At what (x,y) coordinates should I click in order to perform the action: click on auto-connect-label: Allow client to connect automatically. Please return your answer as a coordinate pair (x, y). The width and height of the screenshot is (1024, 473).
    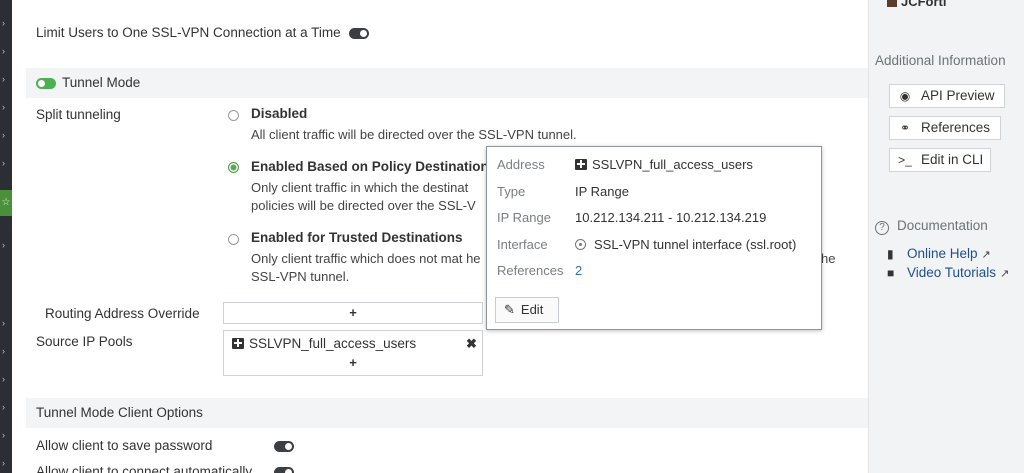
    Looking at the image, I should click on (144, 468).